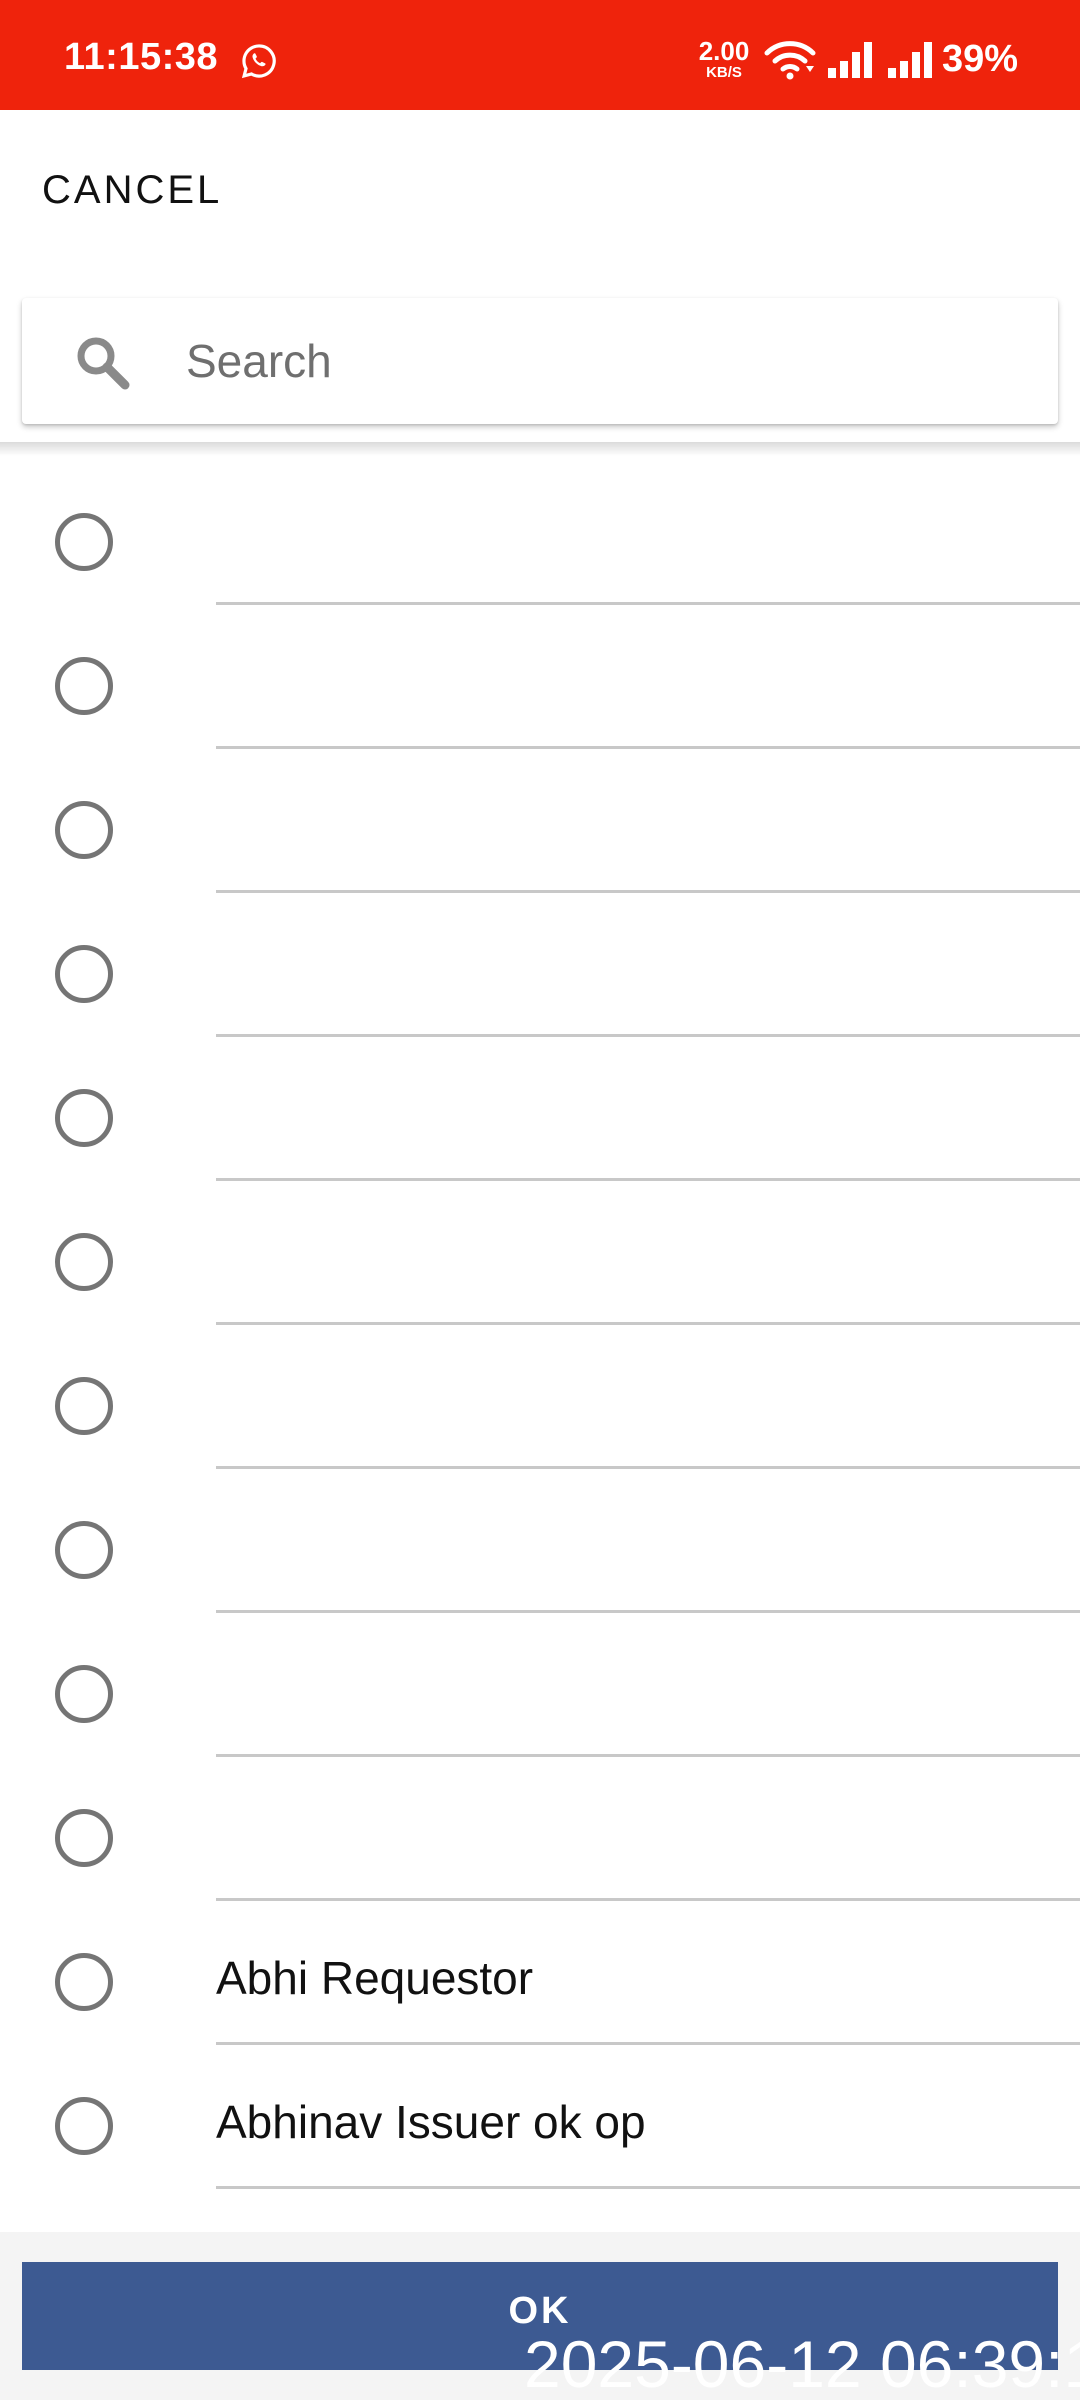 This screenshot has width=1080, height=2400. I want to click on list-item-label: Abhi Requestor, so click(375, 1978).